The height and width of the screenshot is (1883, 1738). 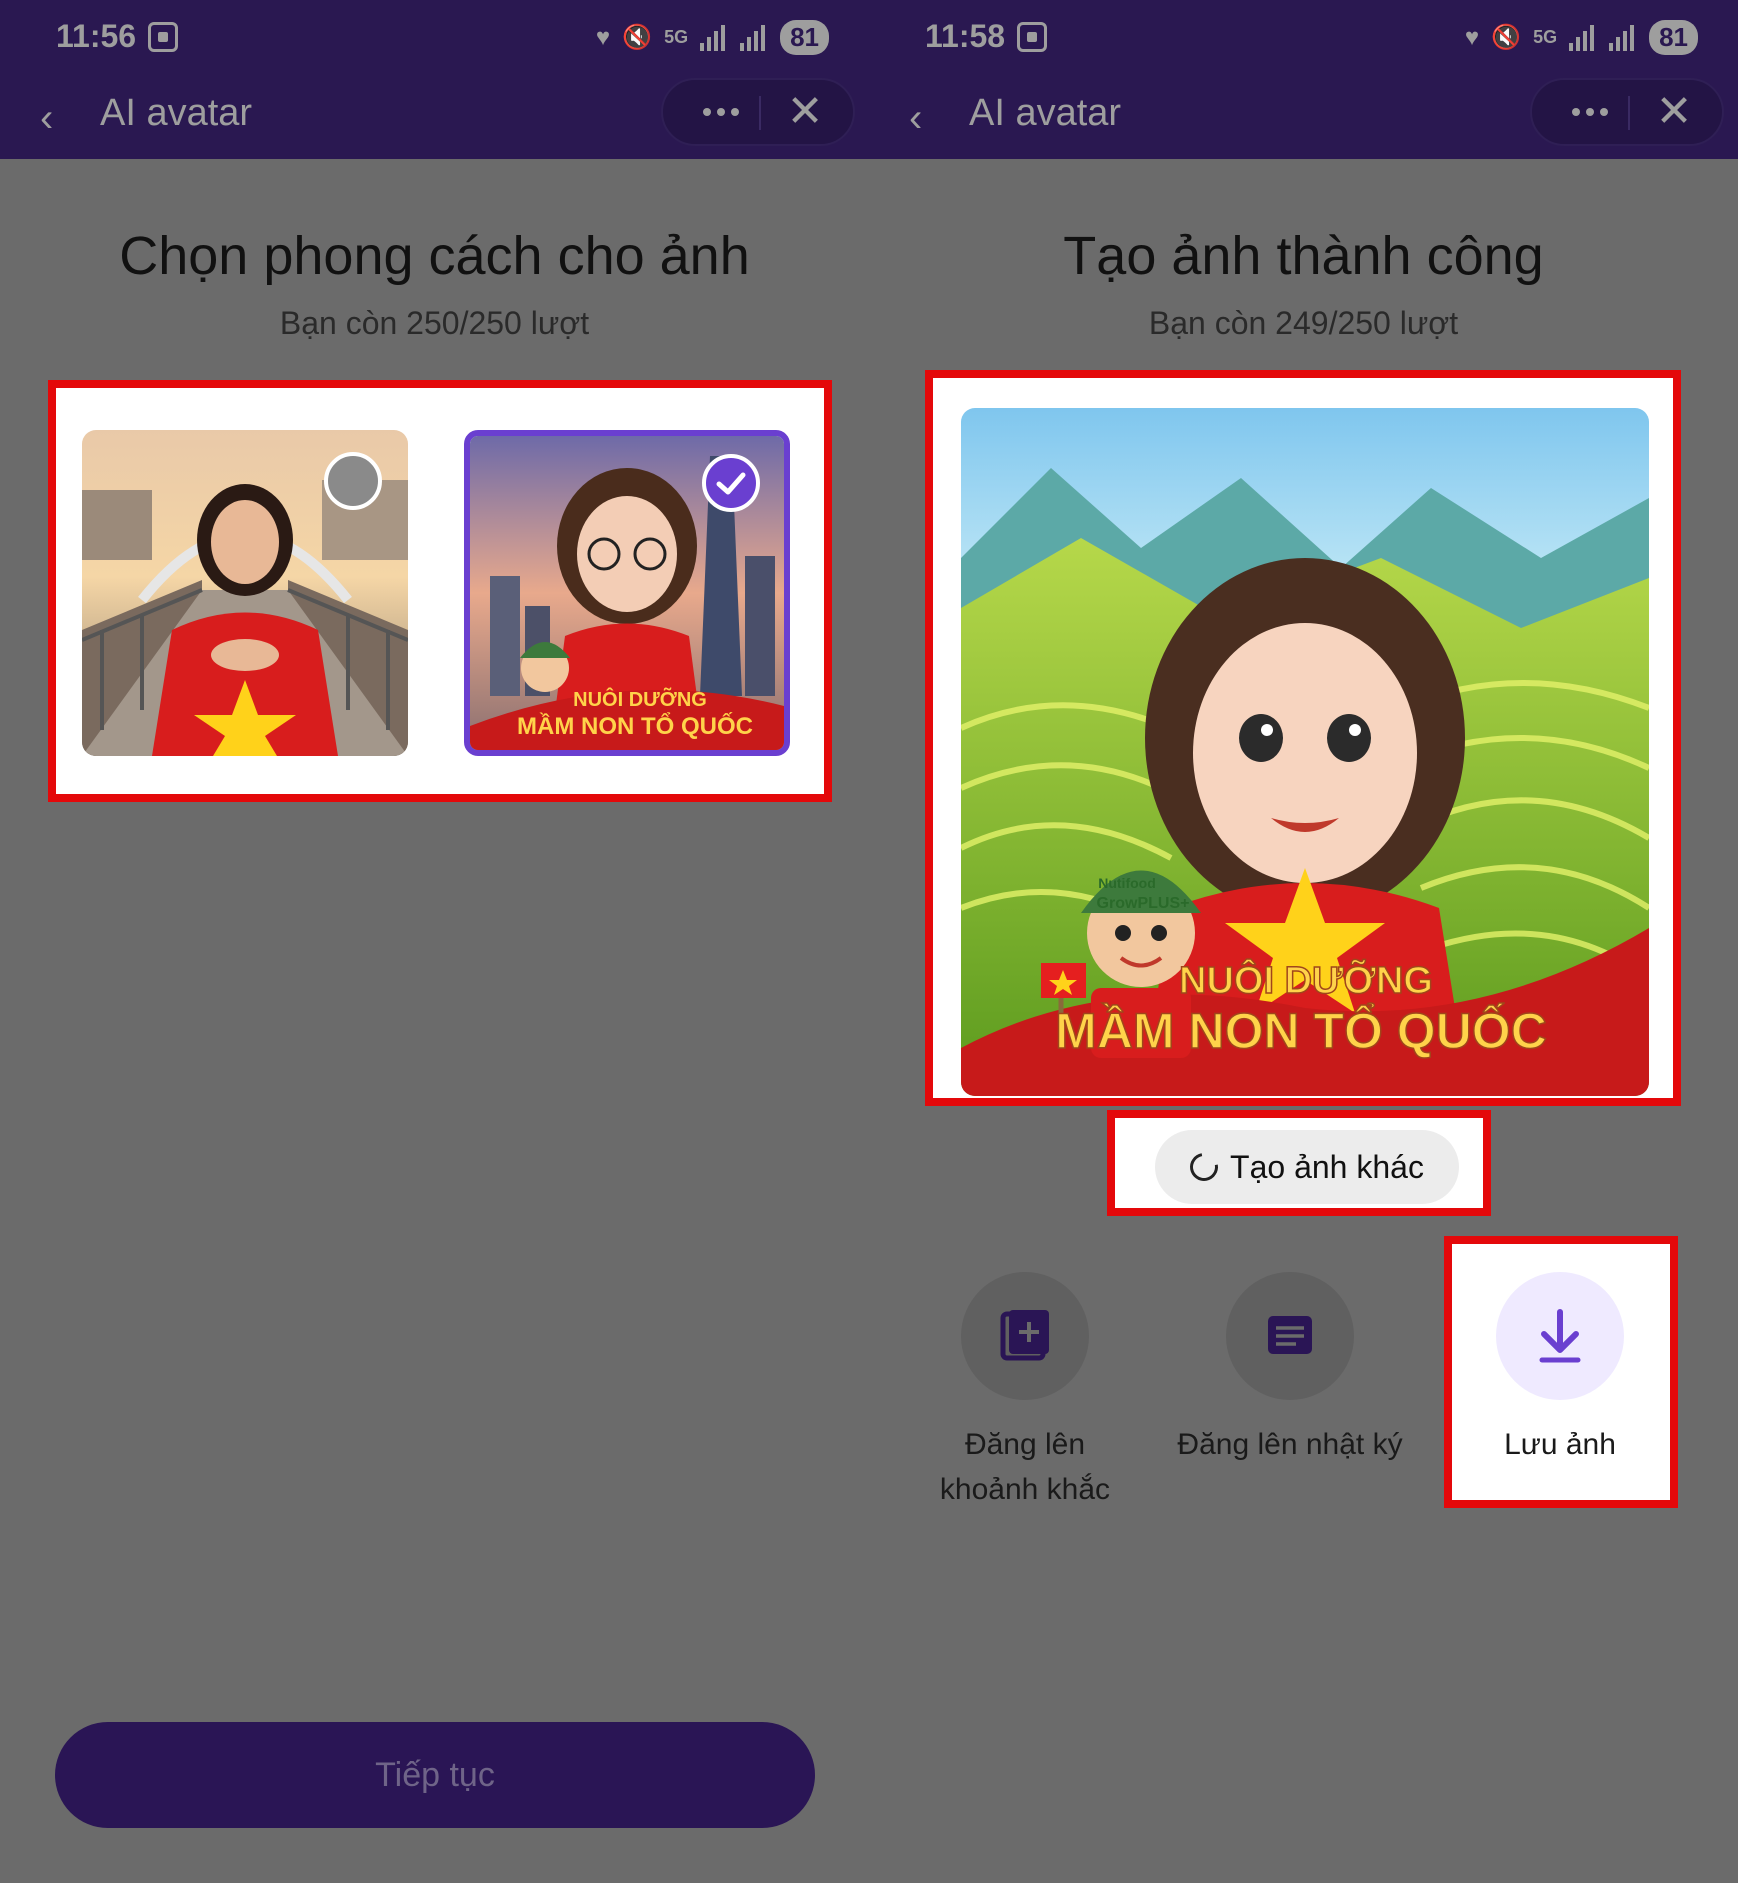 What do you see at coordinates (434, 323) in the screenshot?
I see `remaining-uses: Bạn còn 250/250 lượt` at bounding box center [434, 323].